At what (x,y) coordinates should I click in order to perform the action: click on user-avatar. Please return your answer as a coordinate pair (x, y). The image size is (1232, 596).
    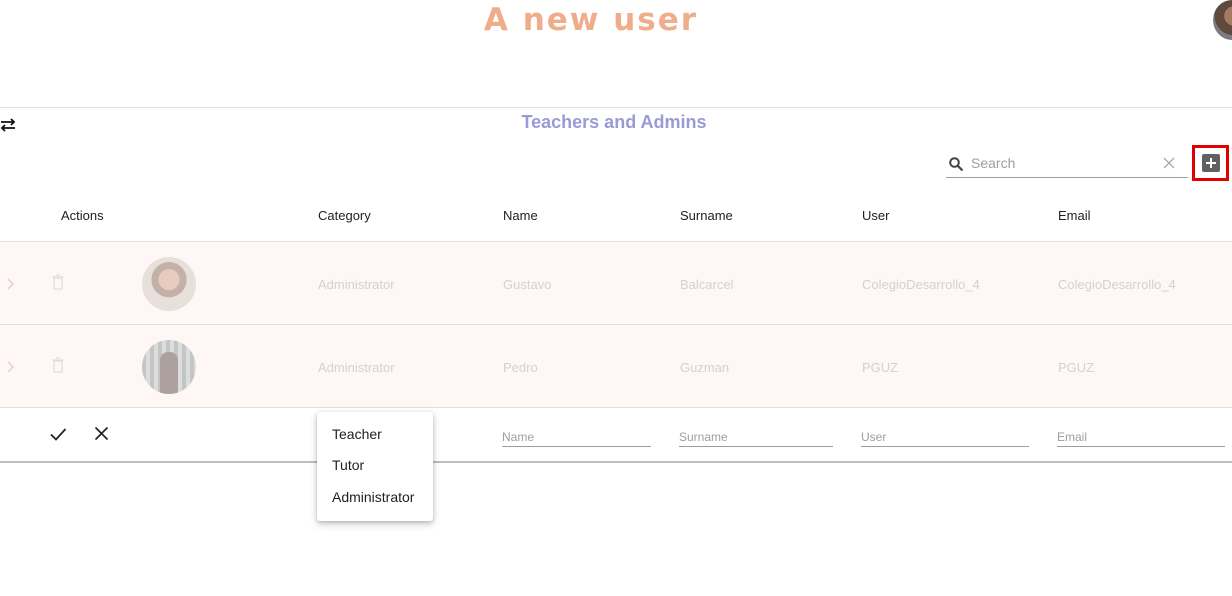
    Looking at the image, I should click on (1222, 20).